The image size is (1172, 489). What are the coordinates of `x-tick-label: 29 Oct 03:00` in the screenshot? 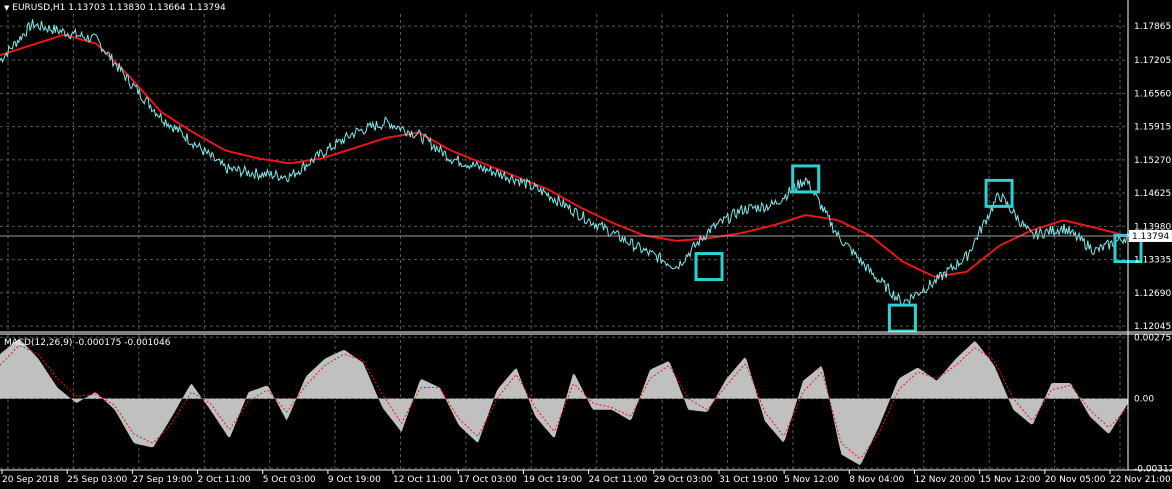 It's located at (683, 480).